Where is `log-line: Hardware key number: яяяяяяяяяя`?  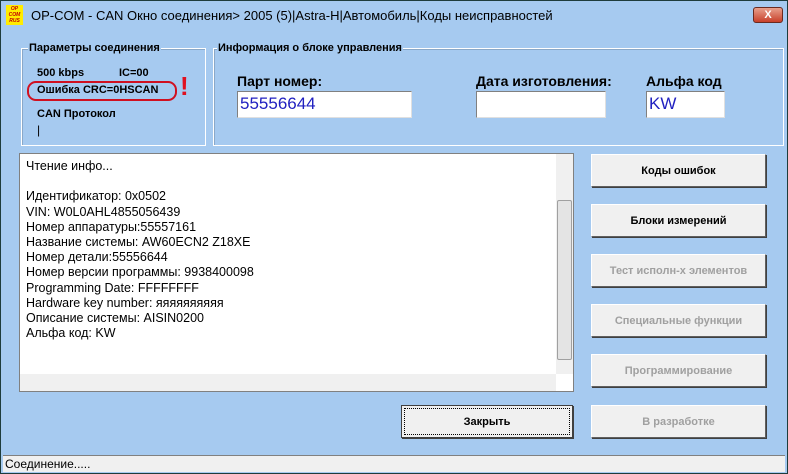
log-line: Hardware key number: яяяяяяяяяя is located at coordinates (125, 302).